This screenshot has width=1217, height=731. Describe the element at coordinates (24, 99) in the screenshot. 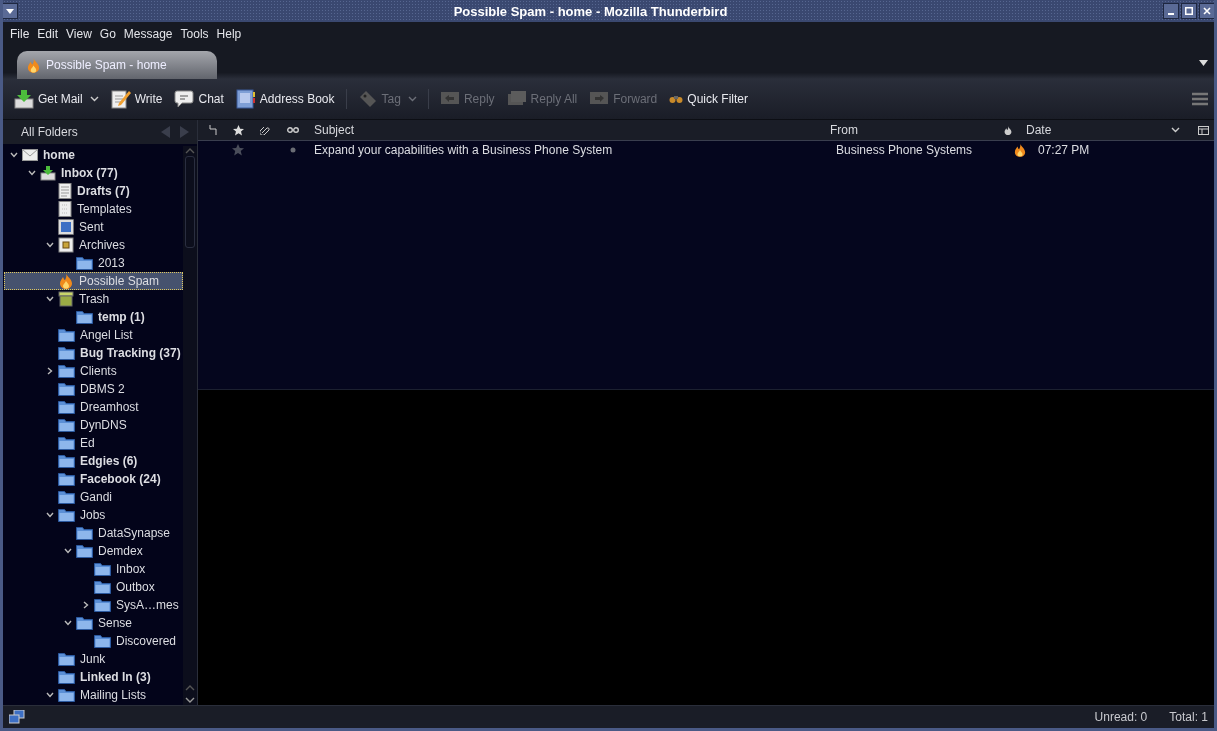

I see `inbox-download-icon` at that location.